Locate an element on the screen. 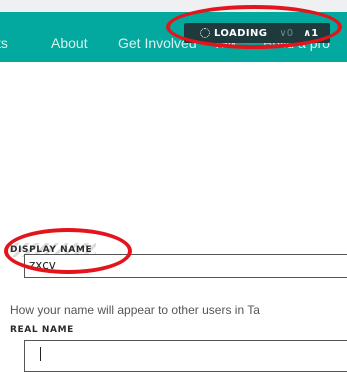 This screenshot has height=372, width=347. real-name-input is located at coordinates (185, 356).